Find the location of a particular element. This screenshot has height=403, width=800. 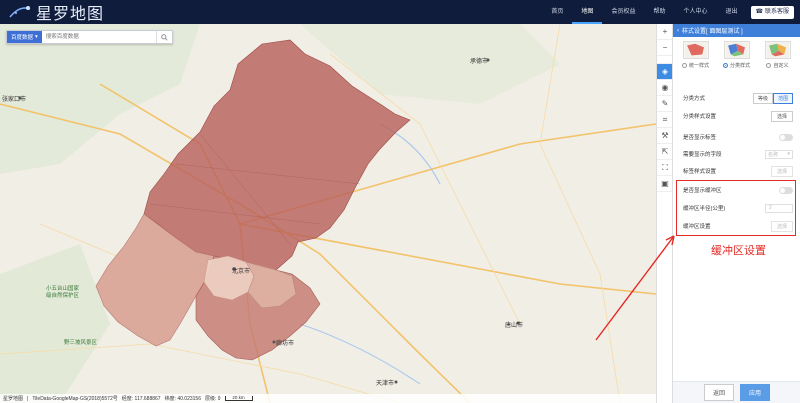

map-search-bar: 百度数据 ▾ is located at coordinates (89, 37).